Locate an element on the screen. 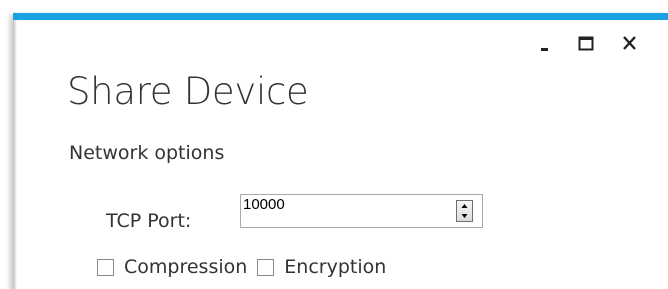  page-title: Share Device is located at coordinates (188, 91).